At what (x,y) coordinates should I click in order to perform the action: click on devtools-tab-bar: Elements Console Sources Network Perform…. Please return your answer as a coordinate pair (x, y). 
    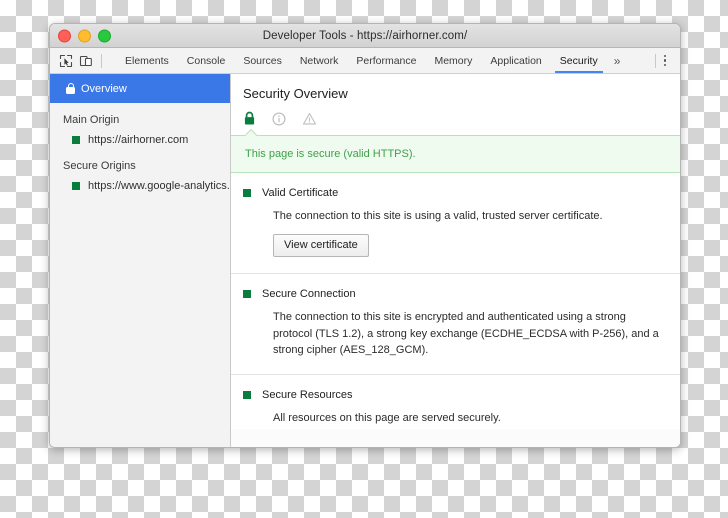
    Looking at the image, I should click on (365, 61).